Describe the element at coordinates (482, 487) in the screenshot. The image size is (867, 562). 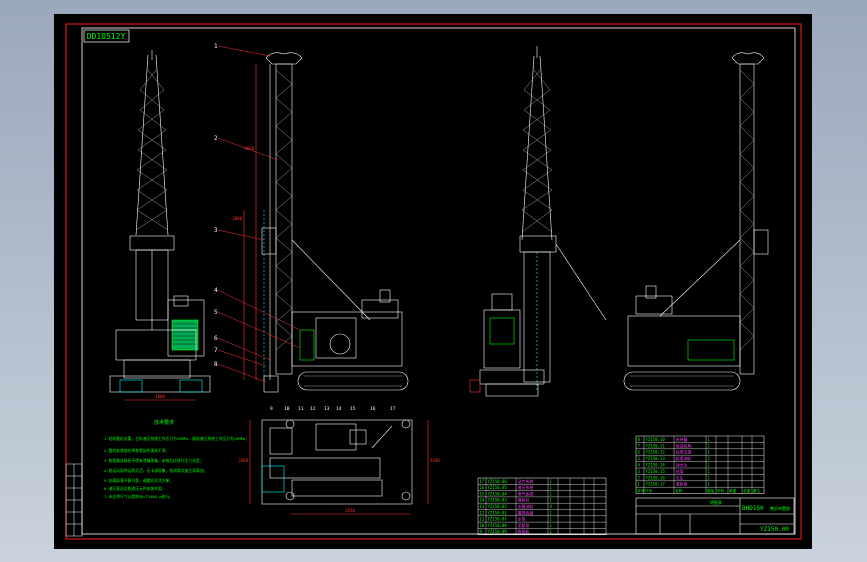
I see `bom-left-cell-no: 16` at that location.